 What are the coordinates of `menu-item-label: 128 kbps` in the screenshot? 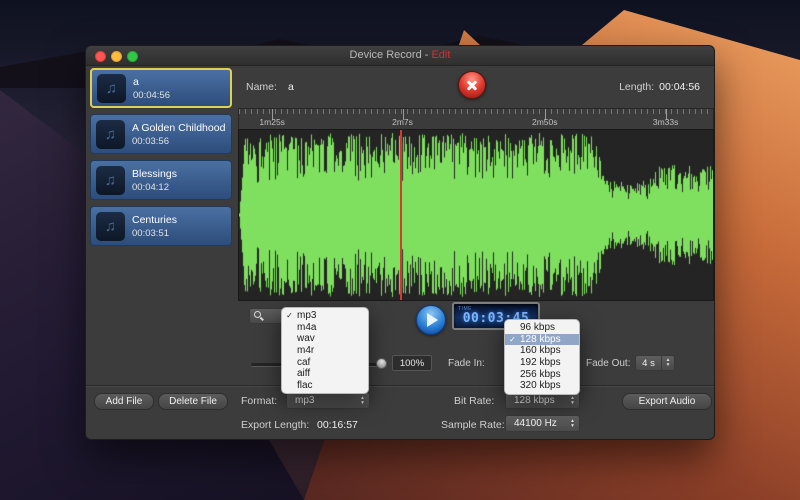 It's located at (540, 339).